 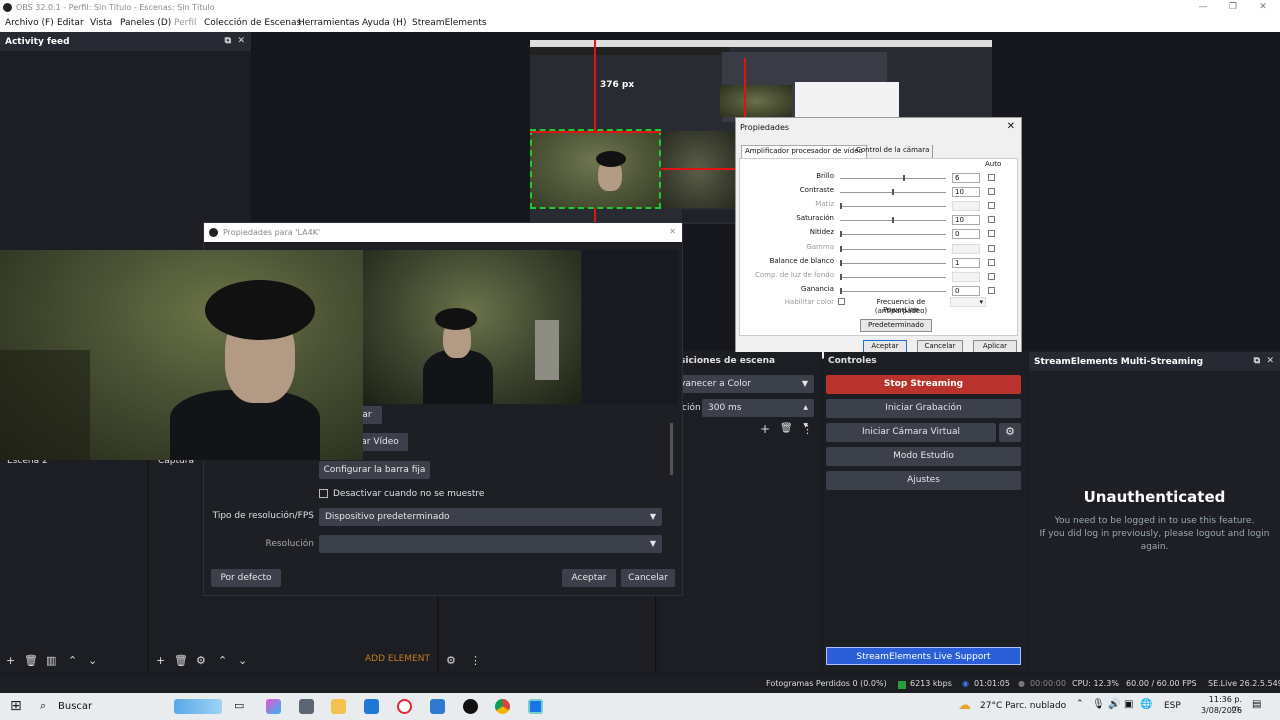 What do you see at coordinates (1203, 7) in the screenshot?
I see `minimize-button: —` at bounding box center [1203, 7].